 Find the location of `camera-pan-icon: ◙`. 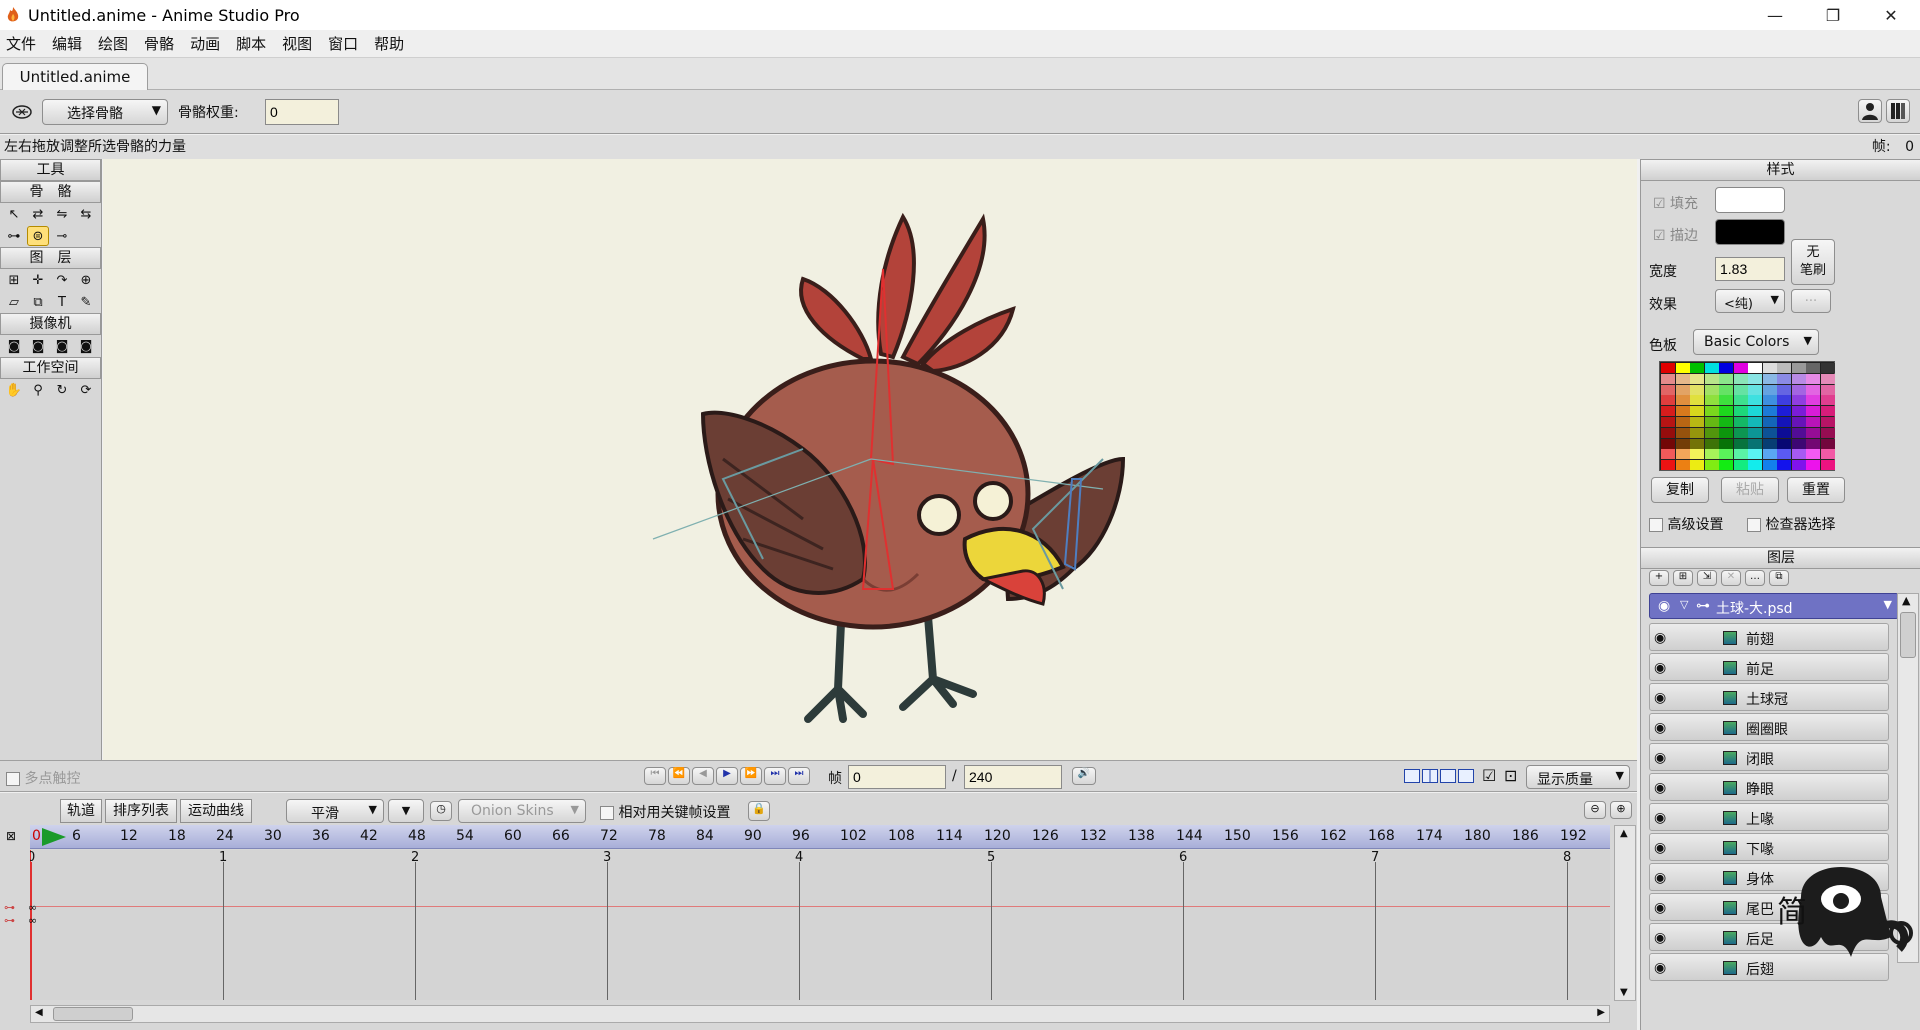

camera-pan-icon: ◙ is located at coordinates (86, 346).